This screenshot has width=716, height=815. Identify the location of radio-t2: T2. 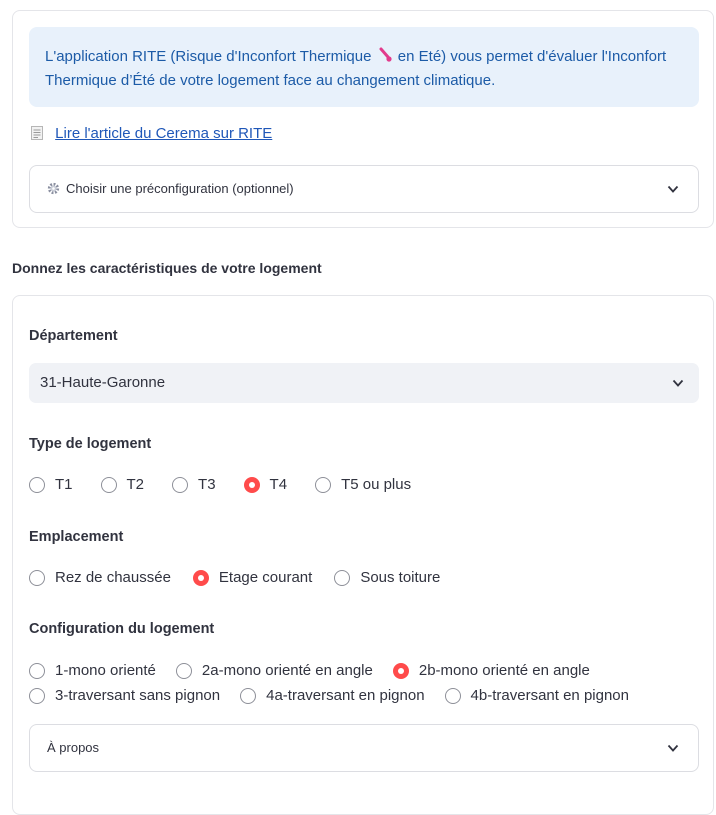
(122, 484).